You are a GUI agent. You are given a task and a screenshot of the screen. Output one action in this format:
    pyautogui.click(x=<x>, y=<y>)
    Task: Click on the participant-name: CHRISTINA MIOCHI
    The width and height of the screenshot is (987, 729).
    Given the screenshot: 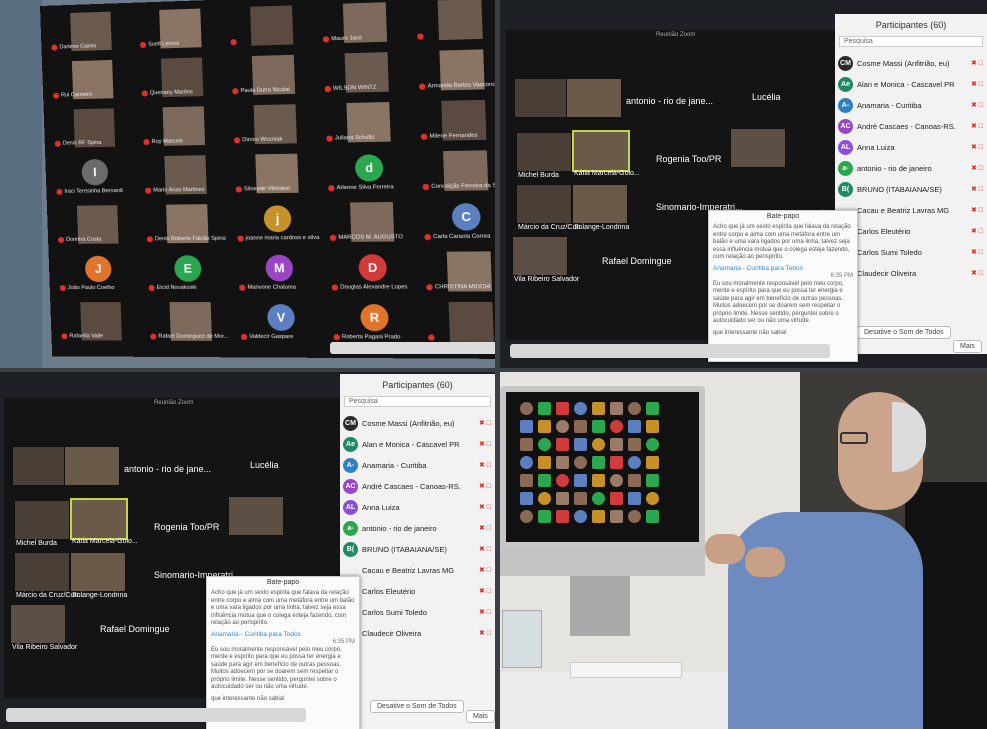 What is the action you would take?
    pyautogui.click(x=462, y=287)
    